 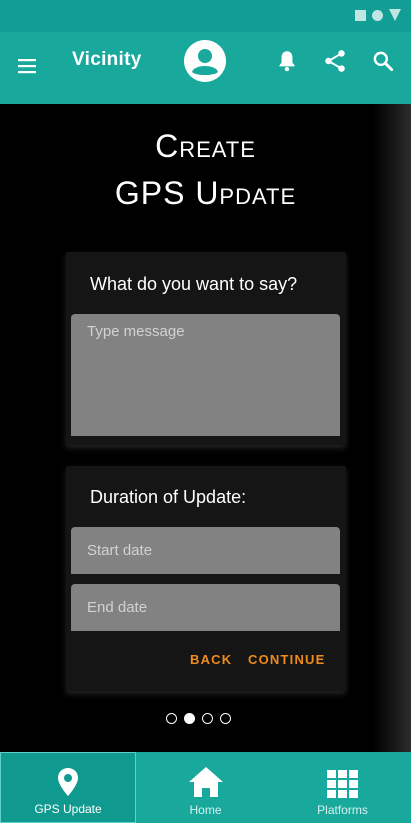 What do you see at coordinates (205, 782) in the screenshot?
I see `home-icon` at bounding box center [205, 782].